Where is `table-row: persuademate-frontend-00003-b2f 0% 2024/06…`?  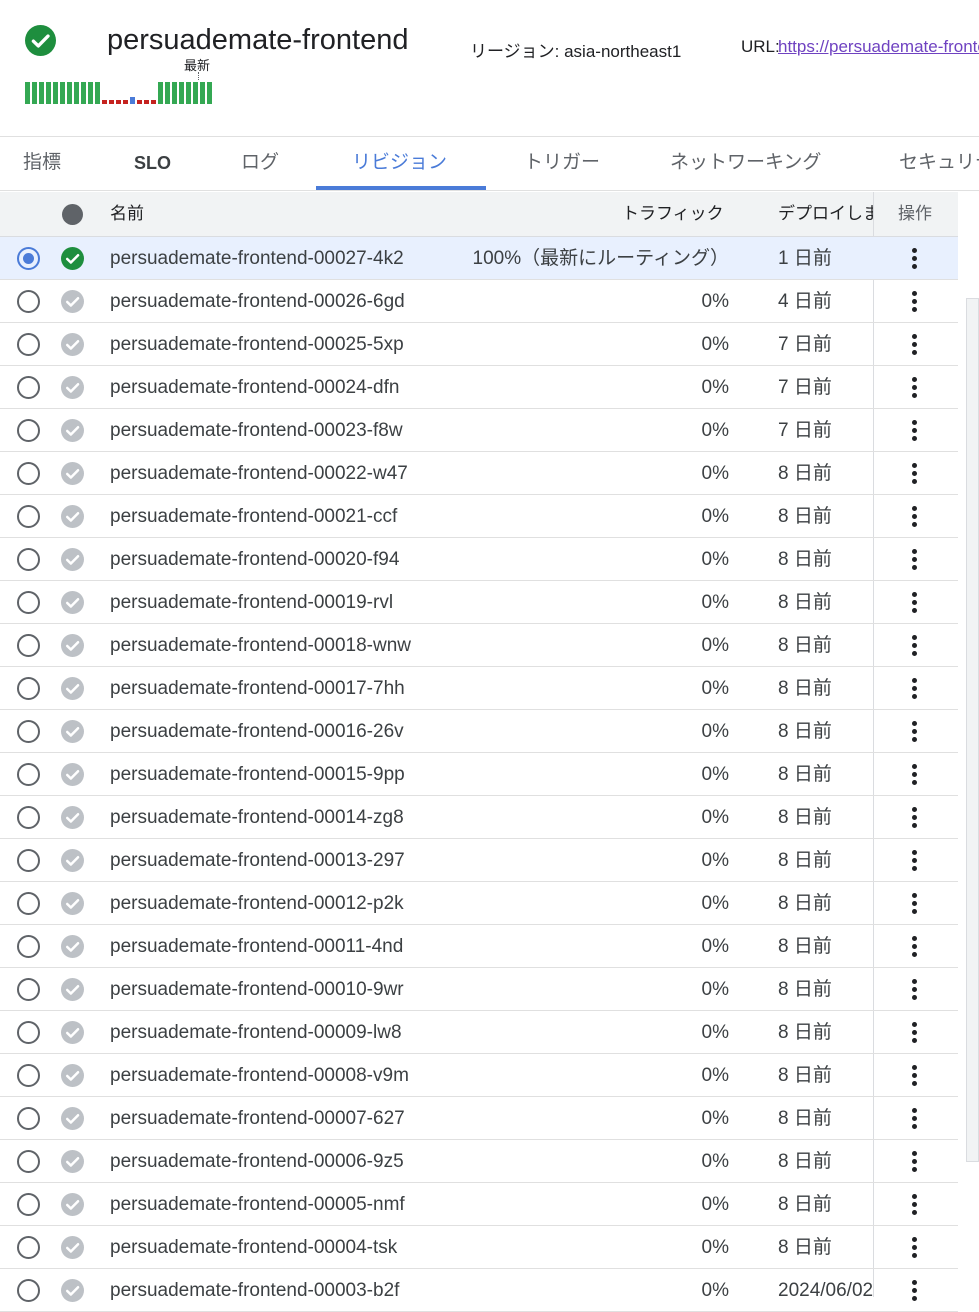
table-row: persuademate-frontend-00003-b2f 0% 2024/06… is located at coordinates (479, 1290).